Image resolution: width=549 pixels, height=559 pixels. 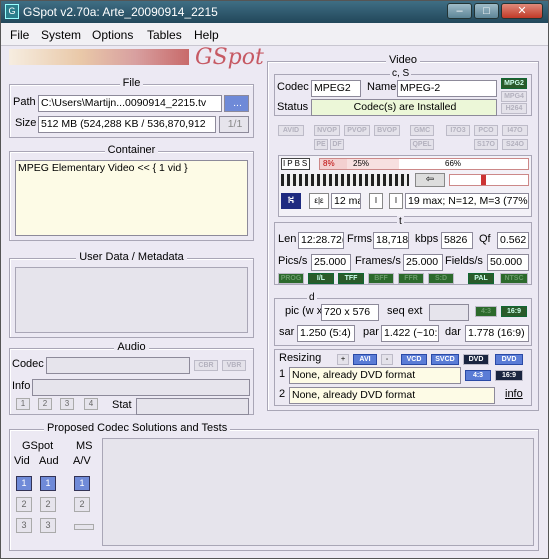 I want to click on path-field: C:\Users\Martijn...0090914_2215.tv, so click(x=130, y=103).